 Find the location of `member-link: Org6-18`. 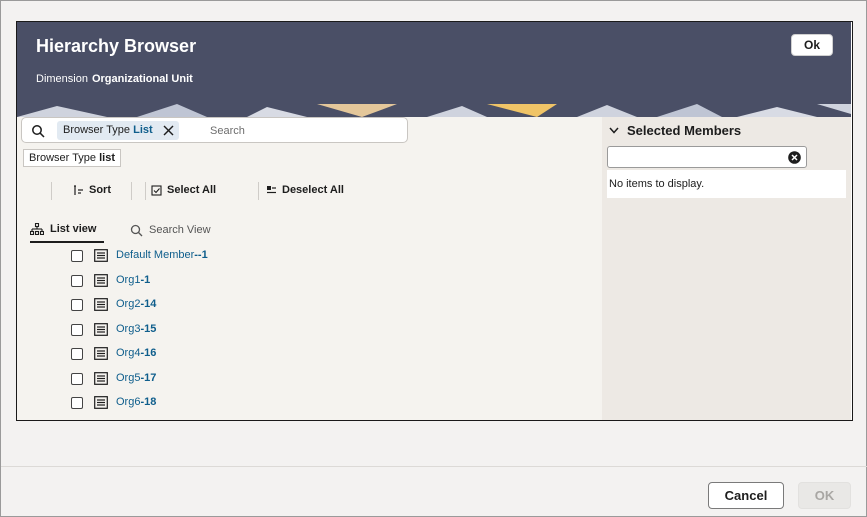

member-link: Org6-18 is located at coordinates (136, 402).